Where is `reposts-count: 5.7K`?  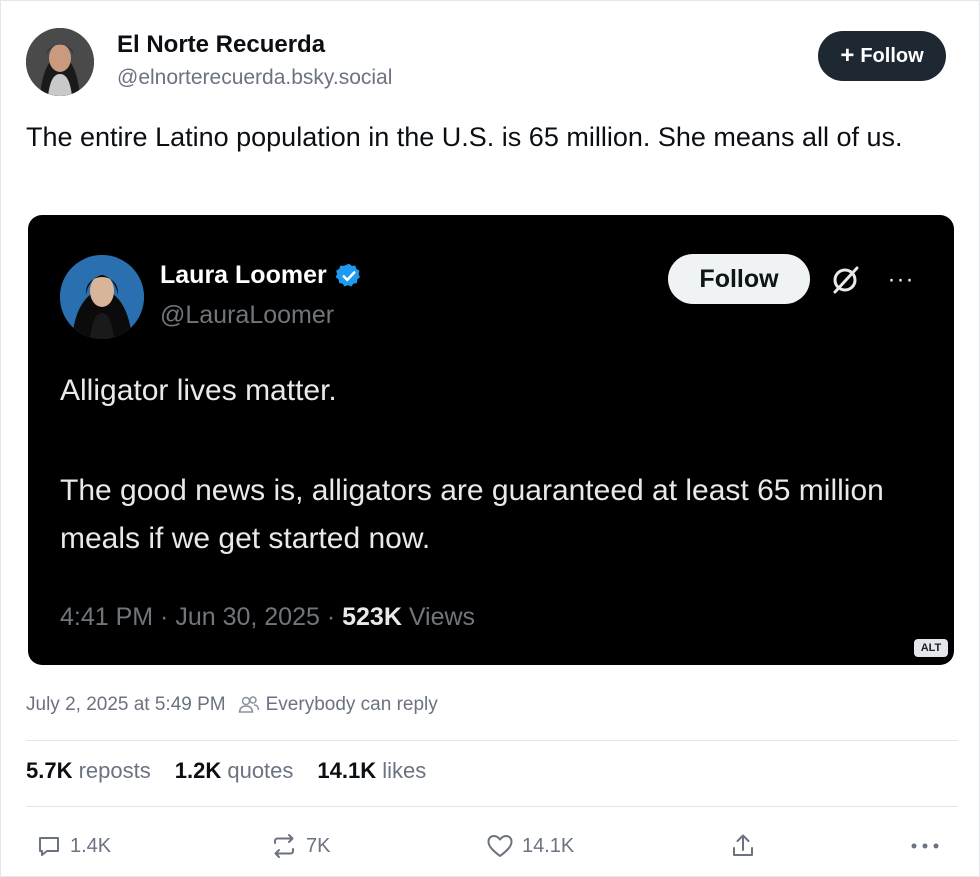
reposts-count: 5.7K is located at coordinates (49, 770).